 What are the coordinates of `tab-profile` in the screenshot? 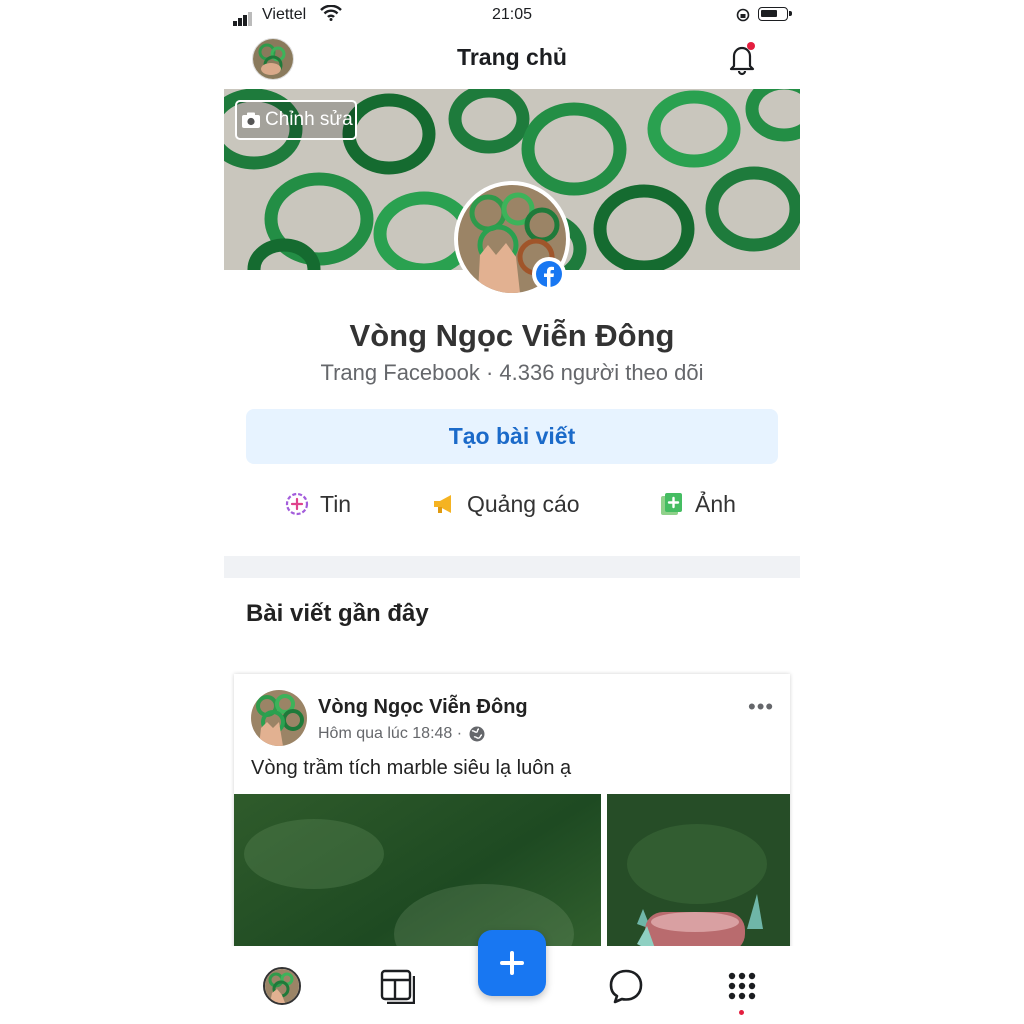 It's located at (282, 986).